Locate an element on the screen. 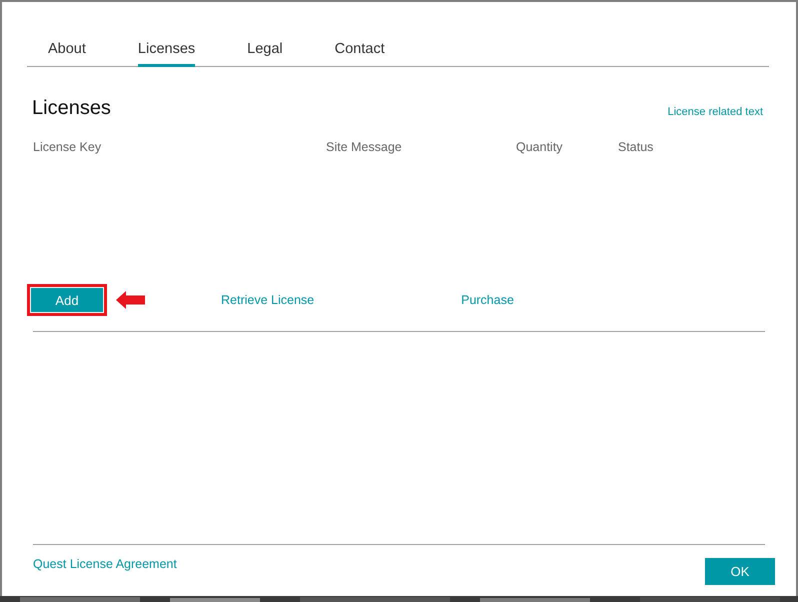 The height and width of the screenshot is (602, 798). purchase-link: Purchase is located at coordinates (487, 300).